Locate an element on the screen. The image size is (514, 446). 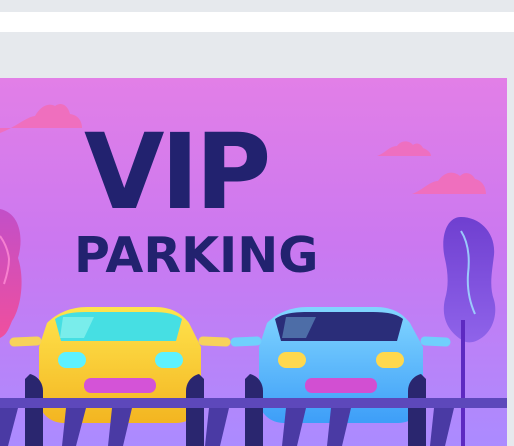
top-white-strip is located at coordinates (257, 22).